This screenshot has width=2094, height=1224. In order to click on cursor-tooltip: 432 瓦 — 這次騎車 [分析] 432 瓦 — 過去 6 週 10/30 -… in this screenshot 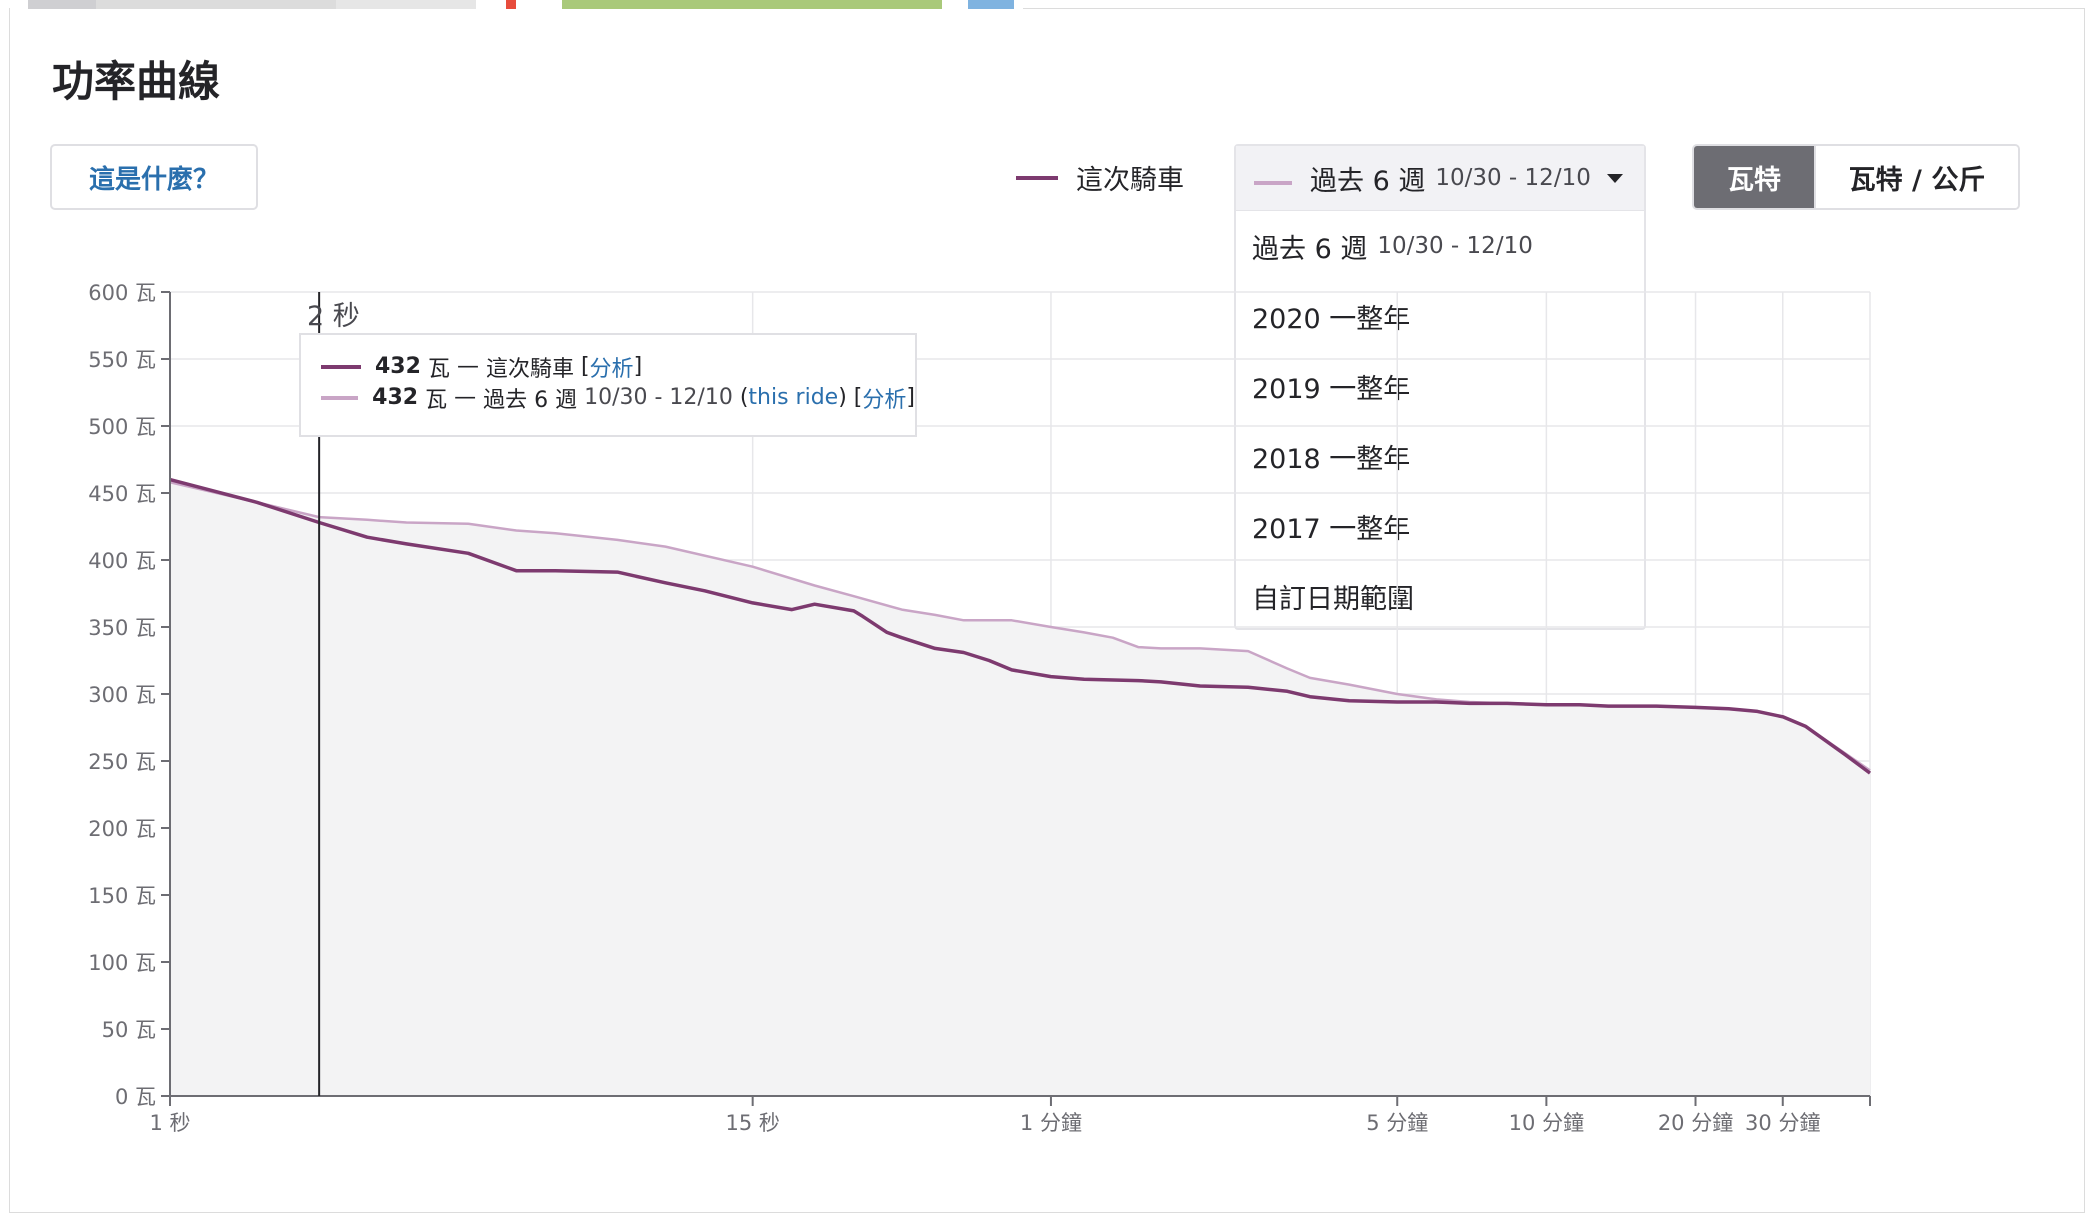, I will do `click(608, 385)`.